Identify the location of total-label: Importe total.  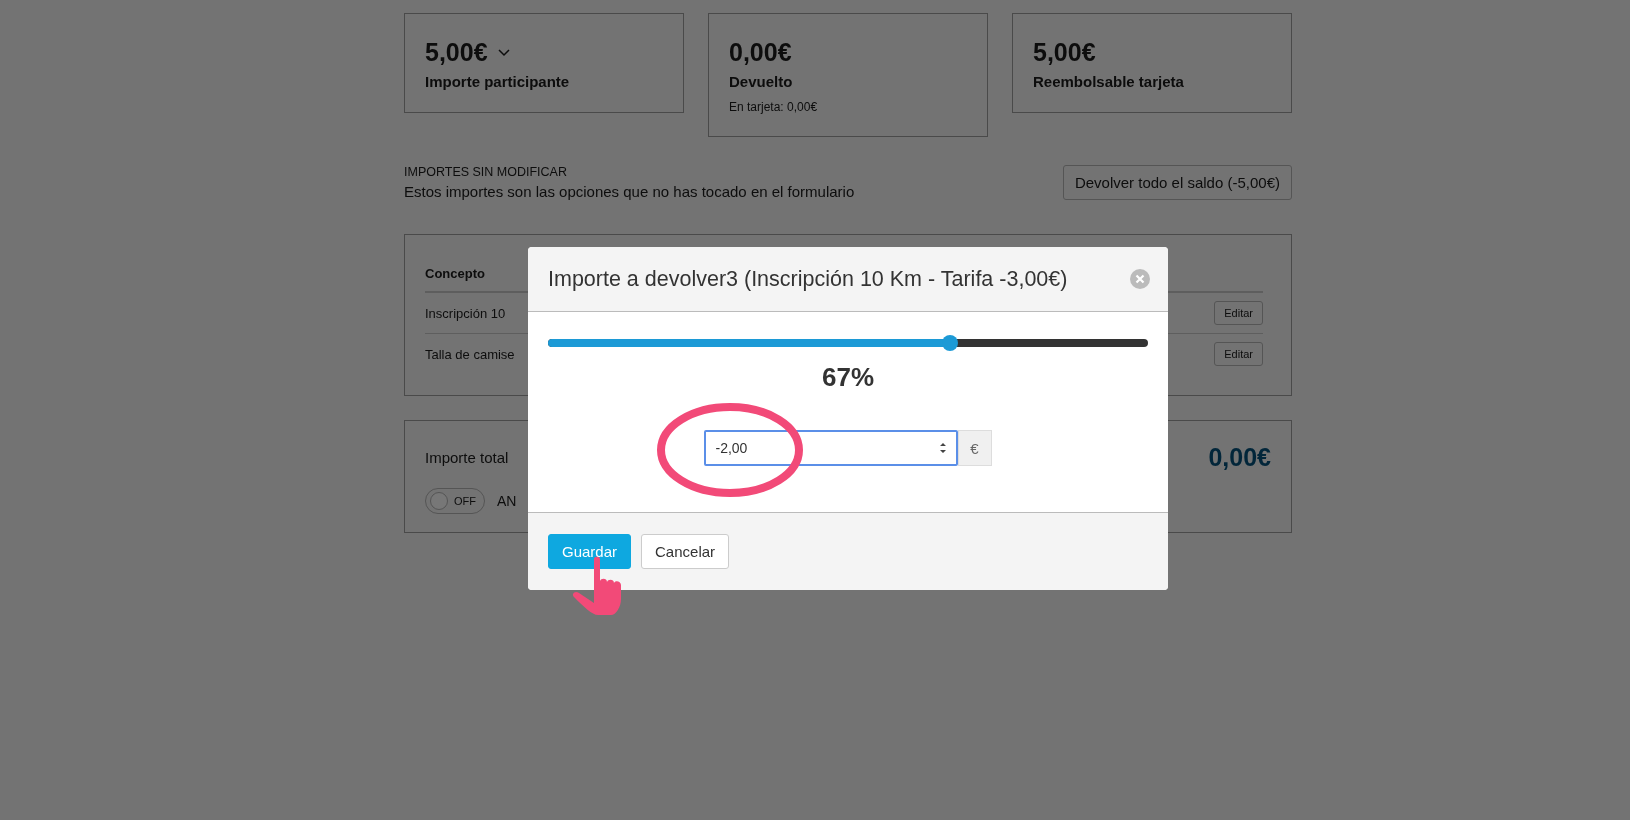
(467, 457).